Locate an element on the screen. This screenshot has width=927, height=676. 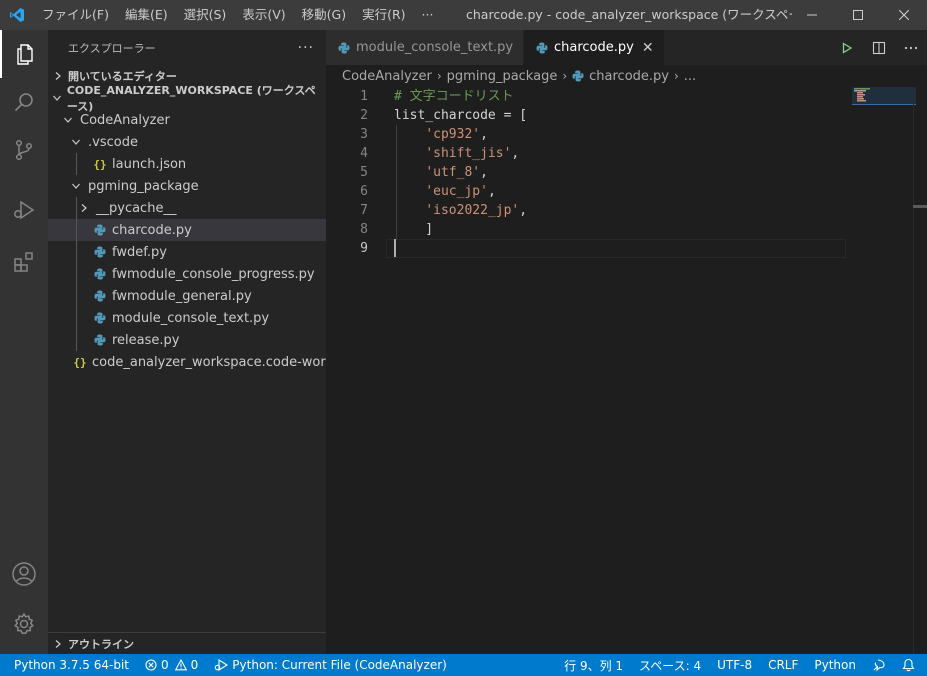
notifications-button is located at coordinates (910, 665).